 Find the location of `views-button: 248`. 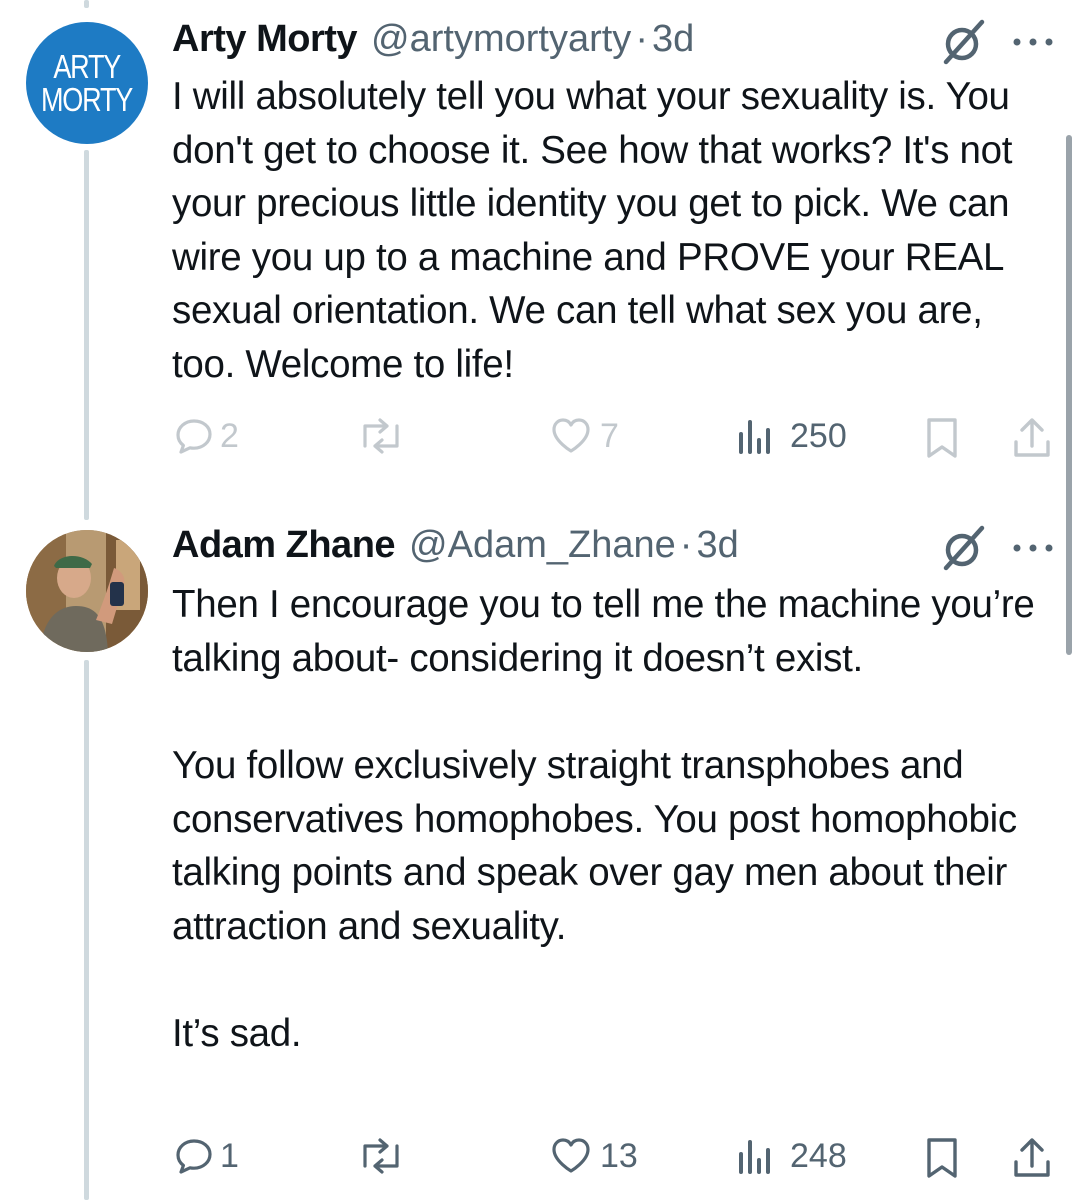

views-button: 248 is located at coordinates (791, 1156).